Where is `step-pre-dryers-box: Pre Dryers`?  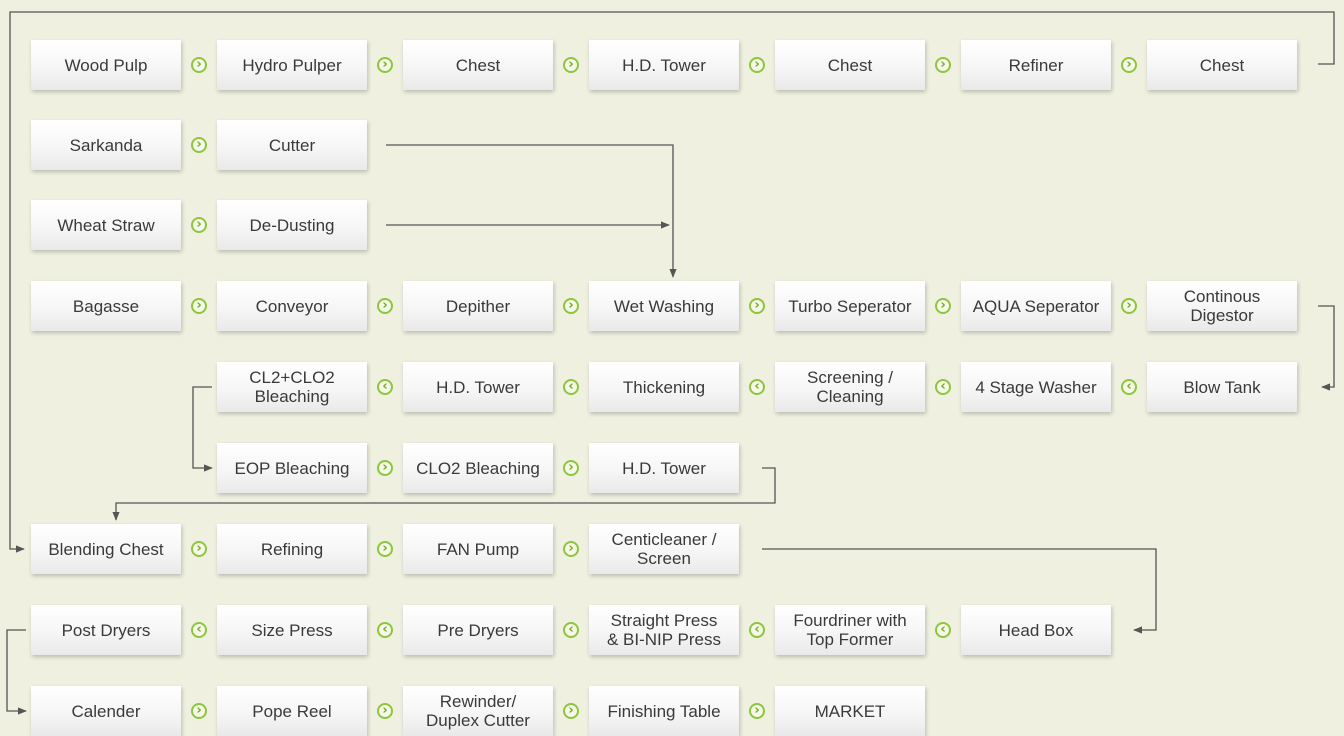 step-pre-dryers-box: Pre Dryers is located at coordinates (478, 630).